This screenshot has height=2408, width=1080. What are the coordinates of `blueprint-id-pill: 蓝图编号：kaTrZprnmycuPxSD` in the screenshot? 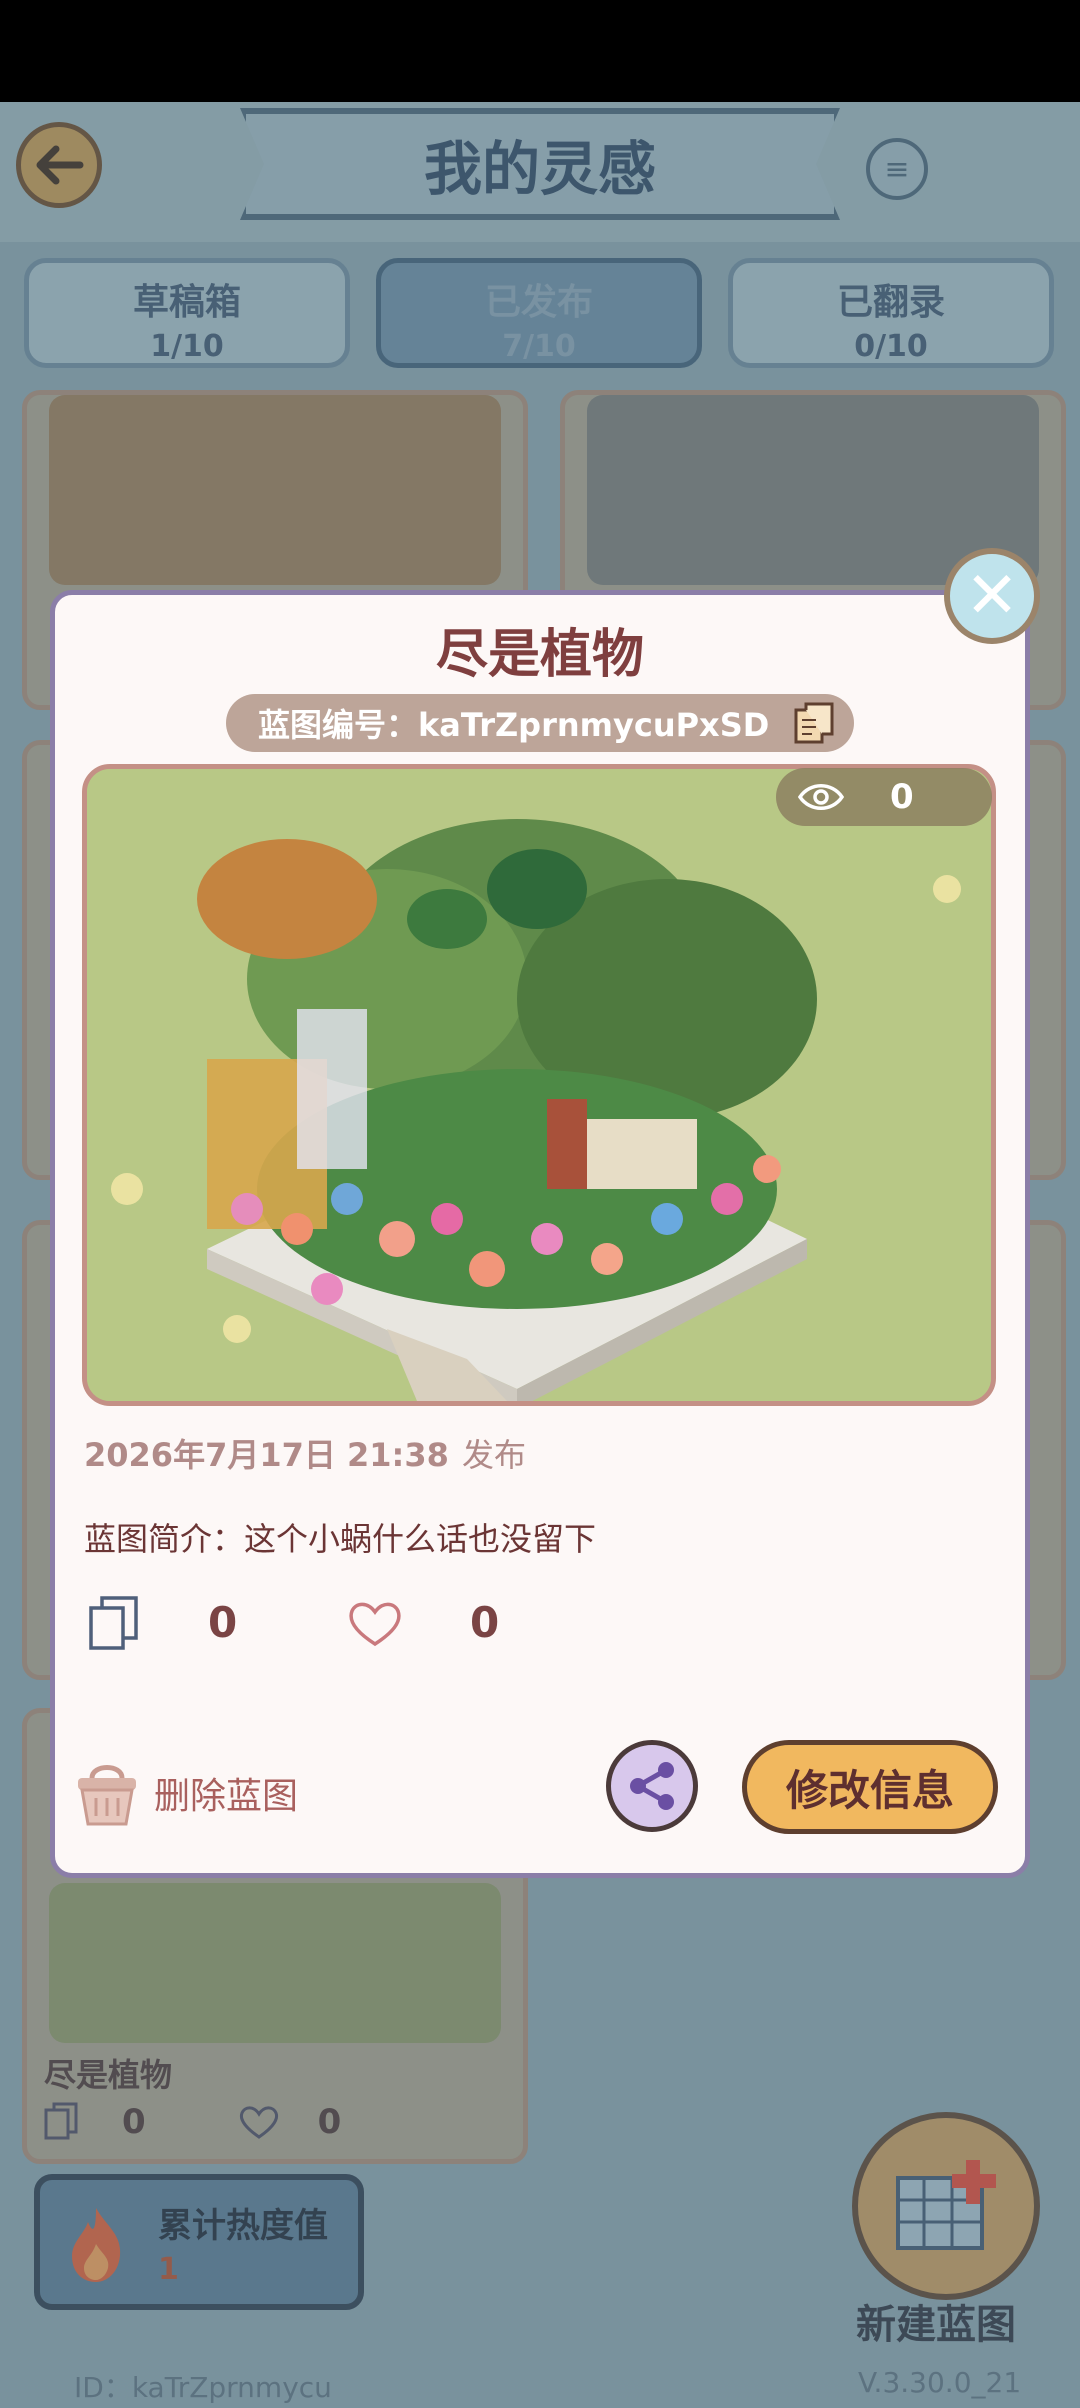 It's located at (540, 723).